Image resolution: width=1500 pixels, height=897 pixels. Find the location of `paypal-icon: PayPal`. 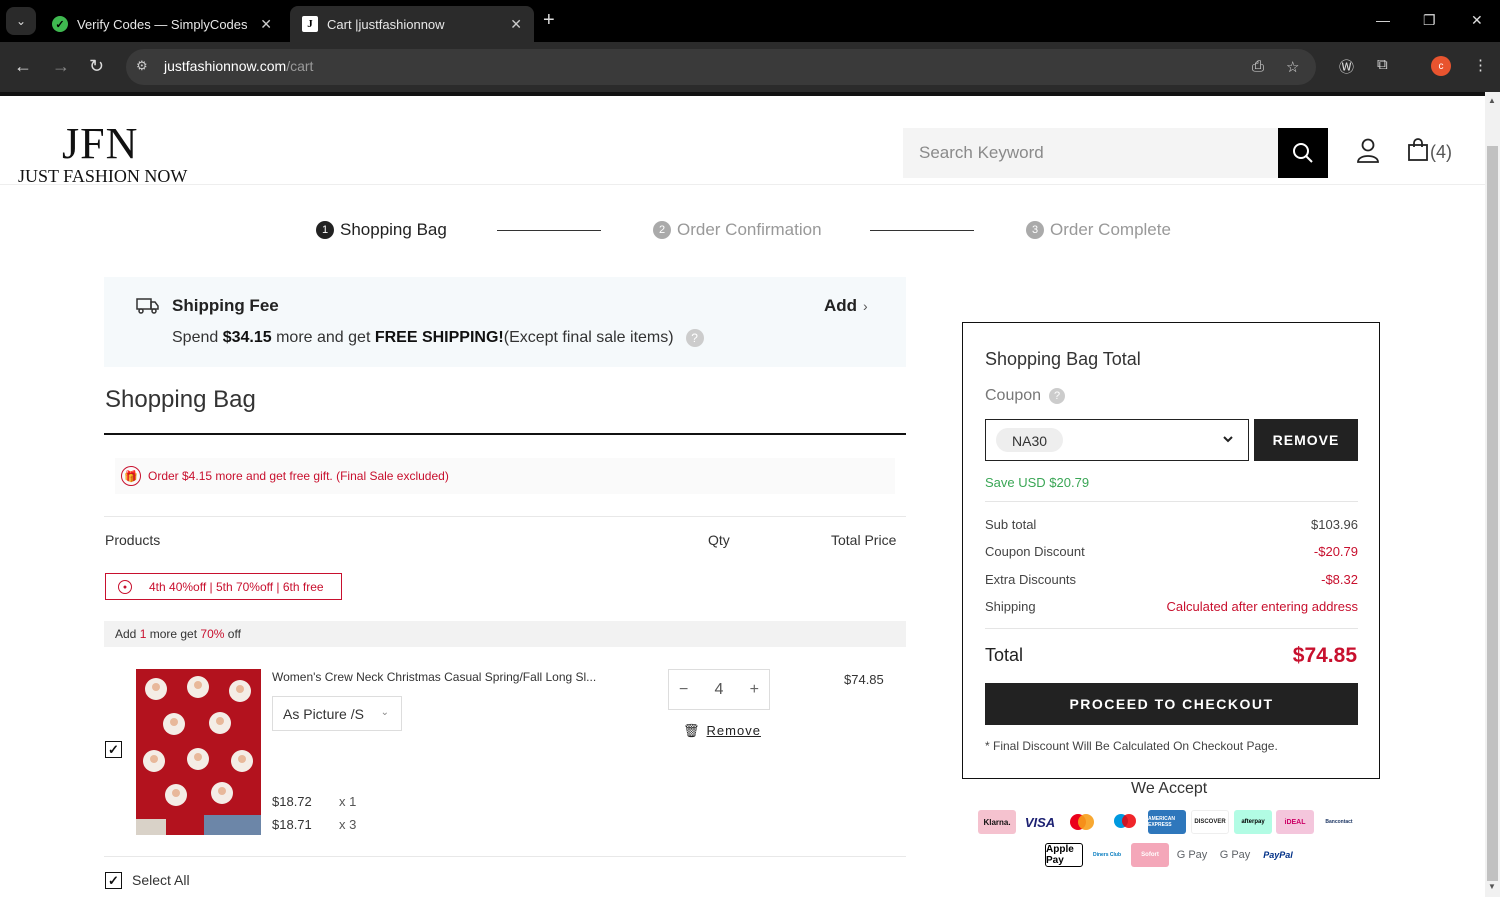

paypal-icon: PayPal is located at coordinates (1278, 855).